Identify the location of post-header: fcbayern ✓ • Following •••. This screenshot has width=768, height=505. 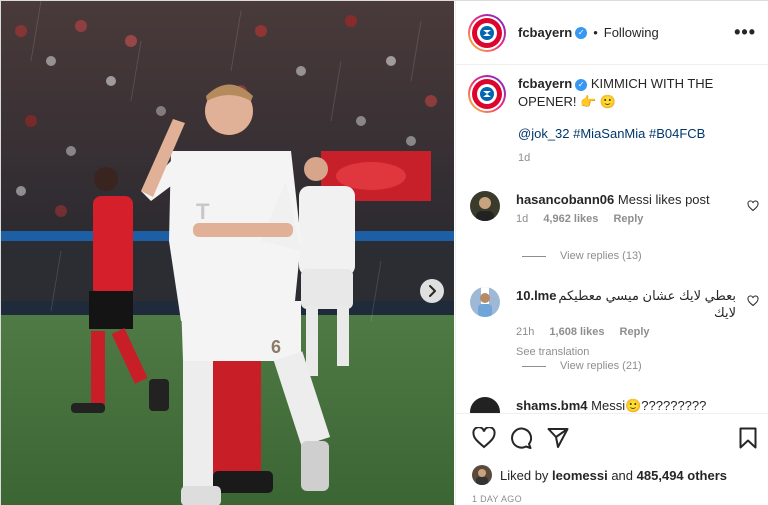
(612, 33).